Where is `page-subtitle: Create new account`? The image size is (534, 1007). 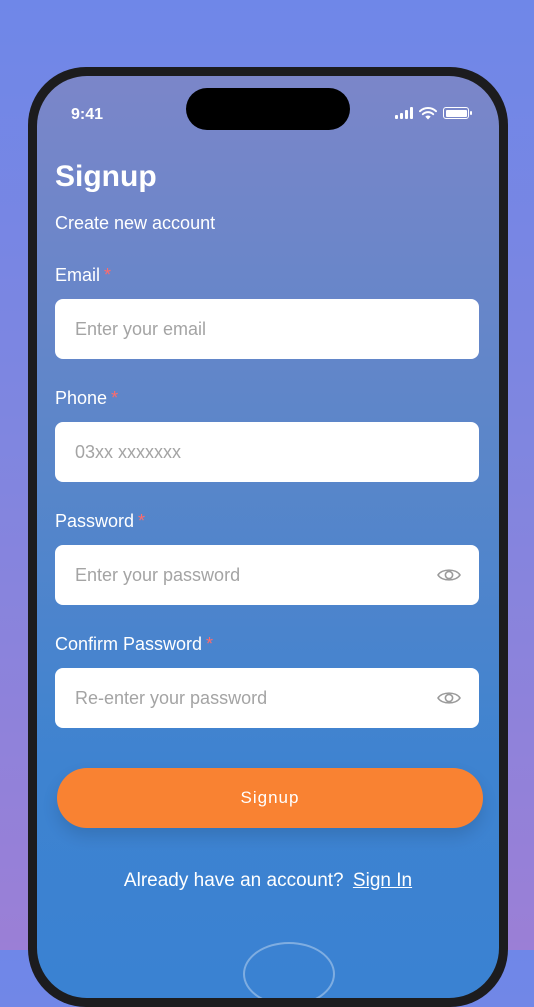 page-subtitle: Create new account is located at coordinates (135, 223).